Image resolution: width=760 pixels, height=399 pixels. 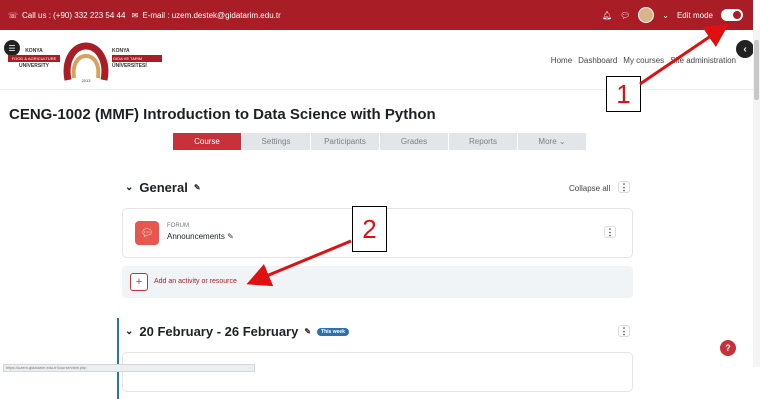 I want to click on activity-name: Announcements ✎, so click(x=200, y=236).